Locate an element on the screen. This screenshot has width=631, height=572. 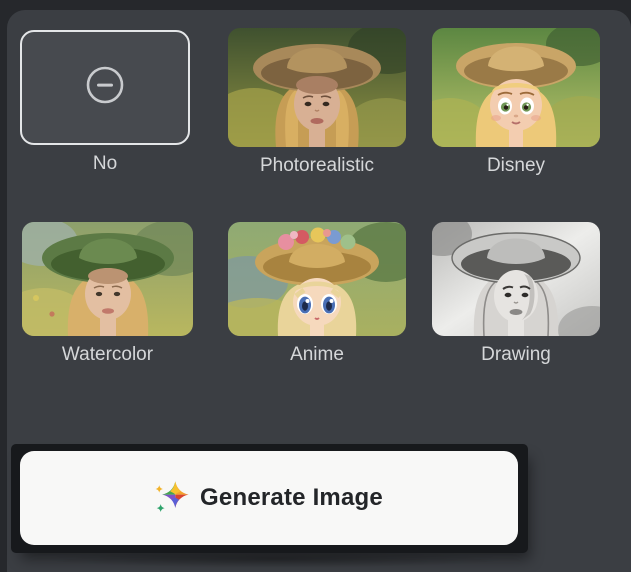
style-option-label: Disney is located at coordinates (516, 165).